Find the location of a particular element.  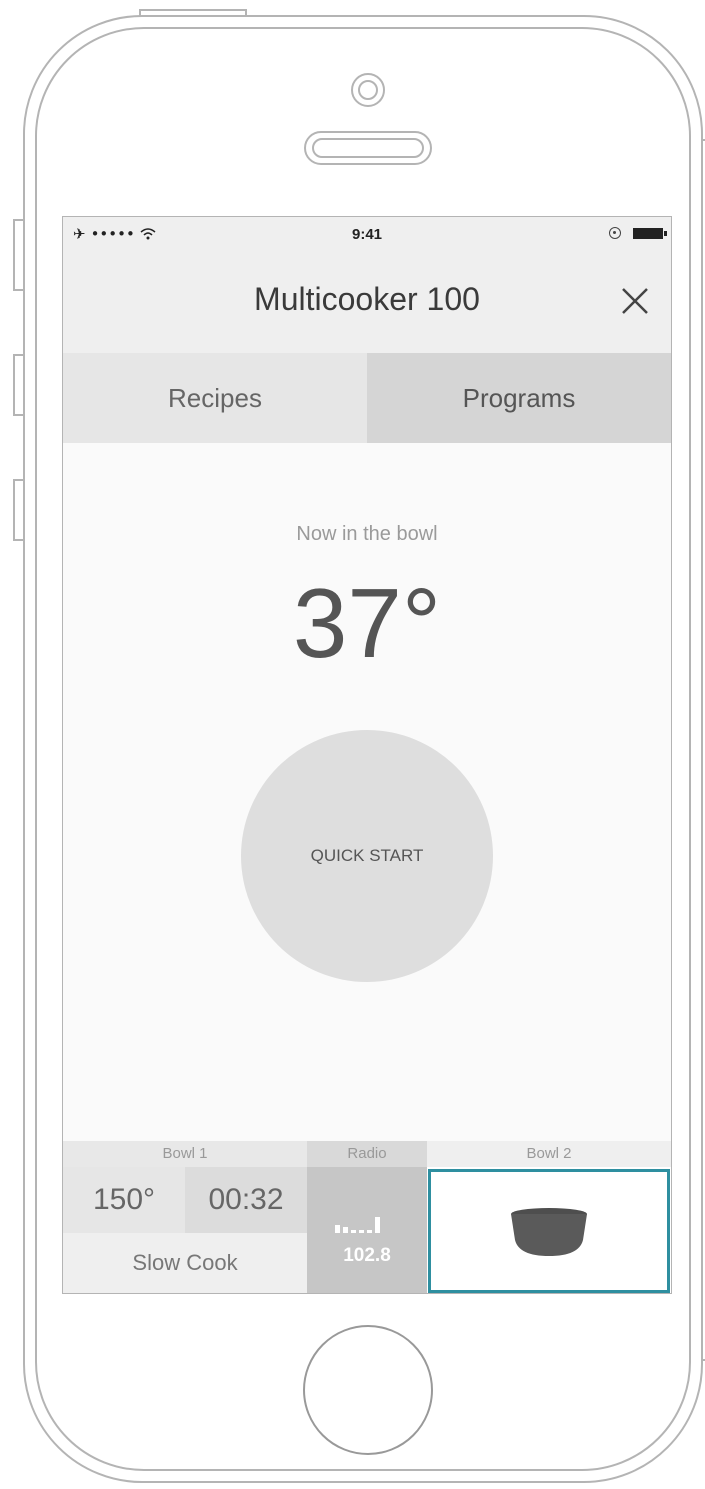

radio-label: Radio is located at coordinates (367, 1154).